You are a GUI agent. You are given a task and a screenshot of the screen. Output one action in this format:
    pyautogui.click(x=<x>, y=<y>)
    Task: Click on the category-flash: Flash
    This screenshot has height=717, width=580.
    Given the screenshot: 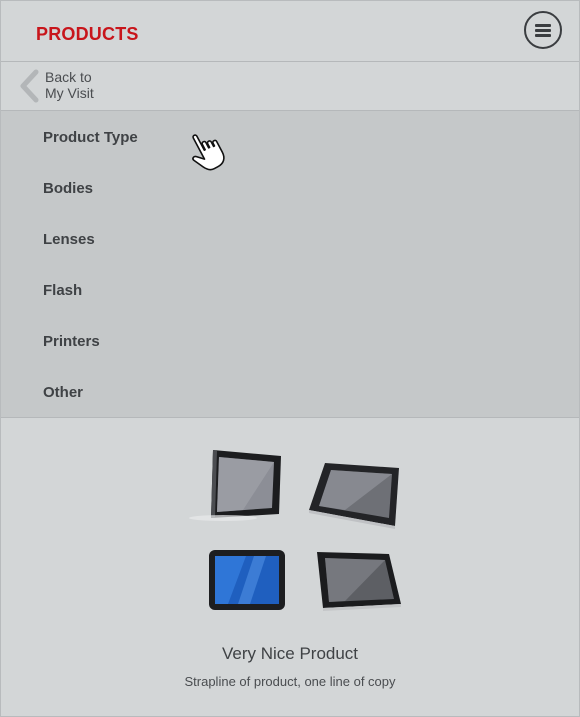 What is the action you would take?
    pyautogui.click(x=62, y=290)
    